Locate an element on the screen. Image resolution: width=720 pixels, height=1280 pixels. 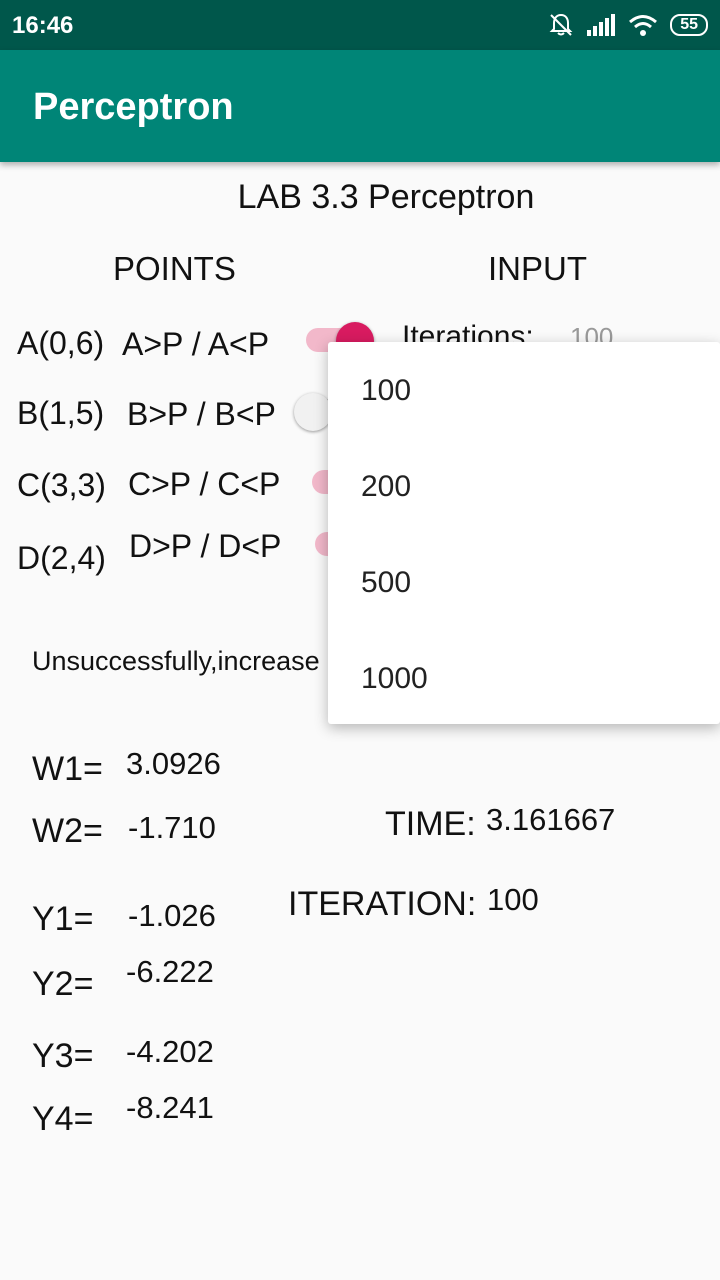
dropdown-option-500: 500 is located at coordinates (386, 583).